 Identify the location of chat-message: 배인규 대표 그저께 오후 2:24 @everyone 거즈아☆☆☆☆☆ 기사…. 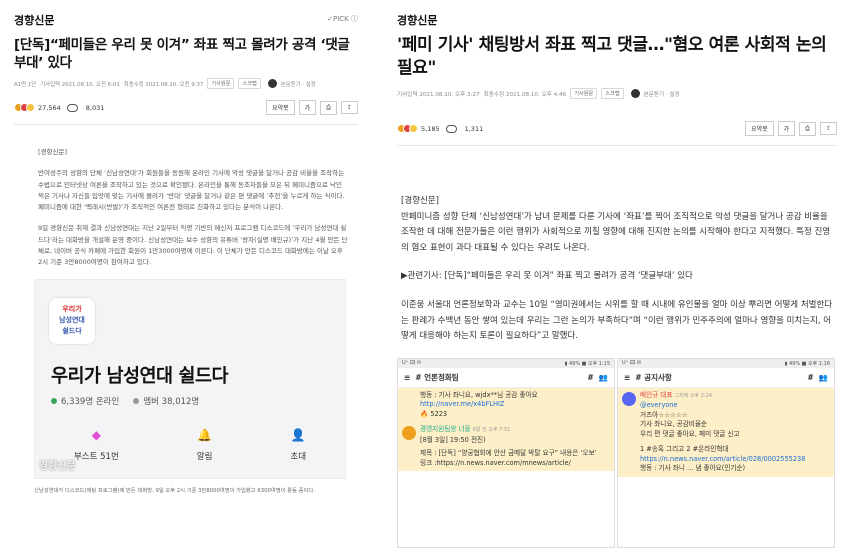
(726, 415).